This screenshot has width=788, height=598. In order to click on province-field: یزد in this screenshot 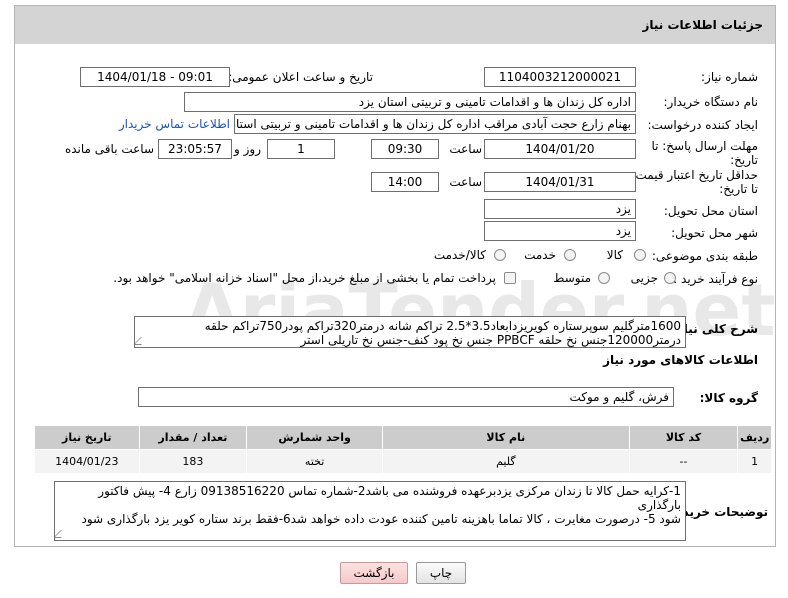, I will do `click(560, 209)`.